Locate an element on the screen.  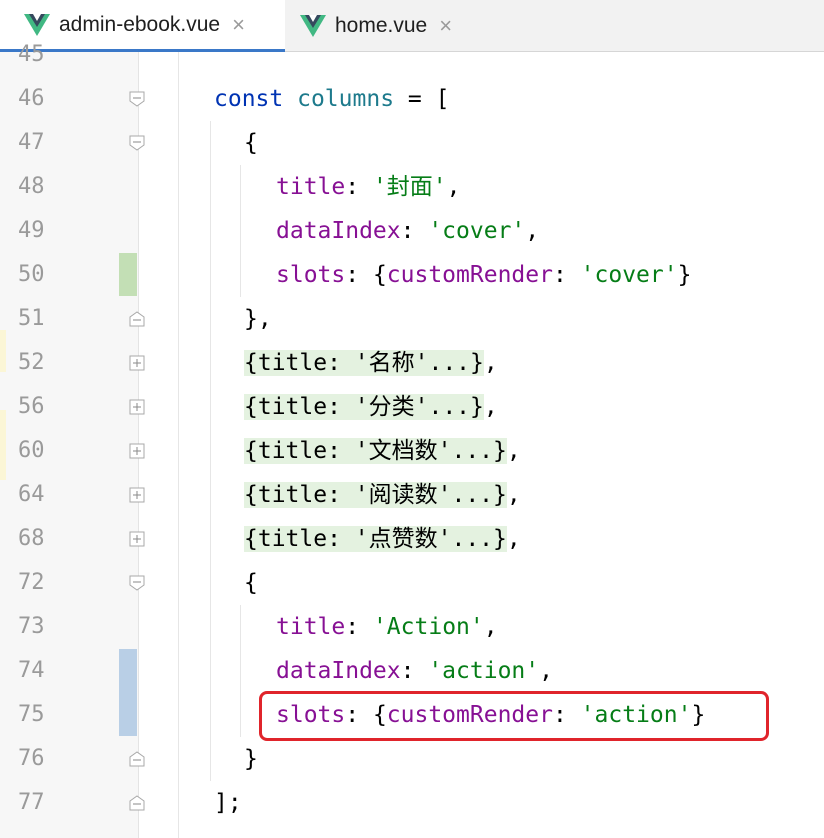
code-line: slots: {customRender: 'cover'} is located at coordinates (483, 275).